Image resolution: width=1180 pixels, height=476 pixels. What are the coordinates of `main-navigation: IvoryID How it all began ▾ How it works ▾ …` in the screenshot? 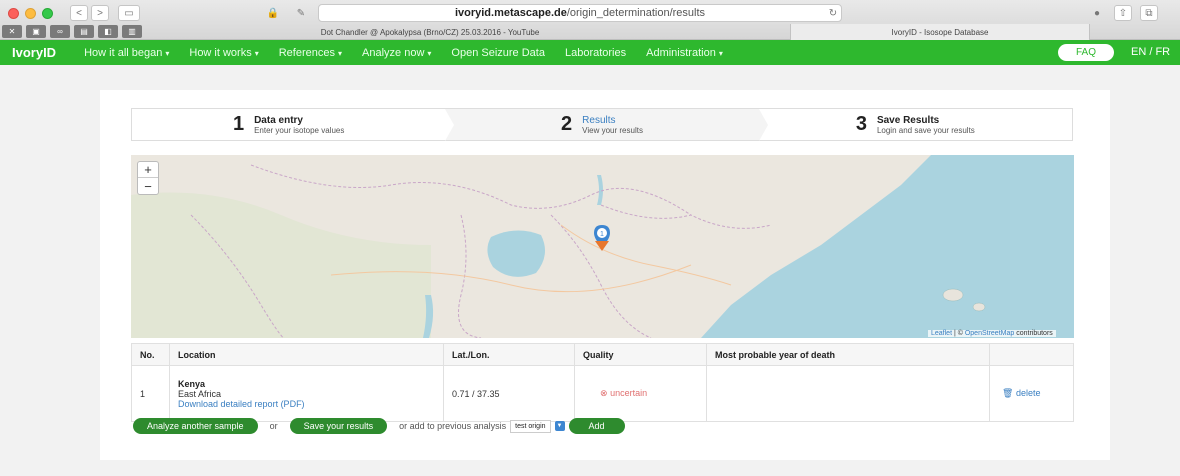 It's located at (590, 52).